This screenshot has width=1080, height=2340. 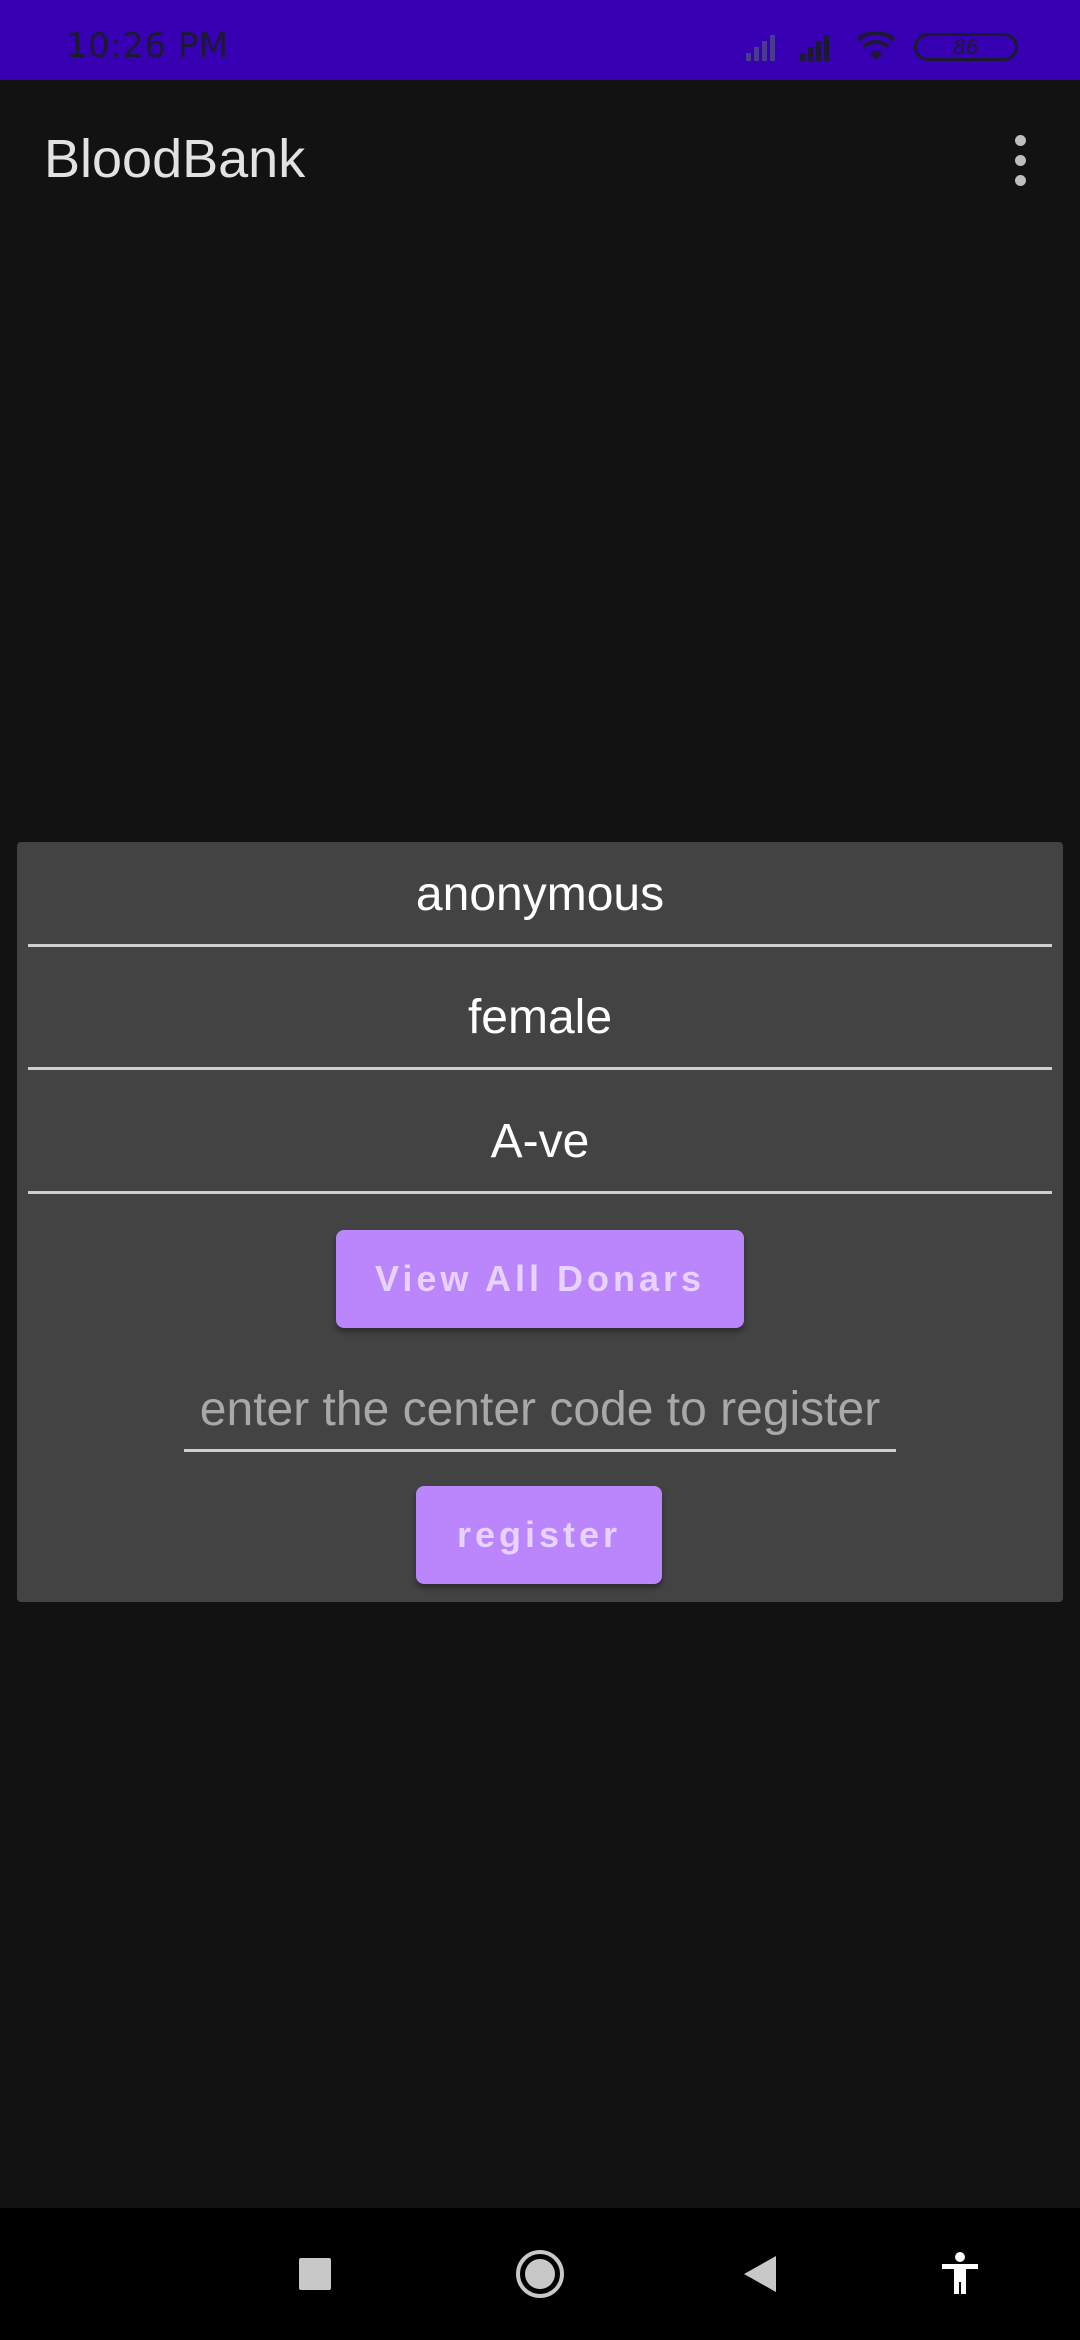 What do you see at coordinates (876, 46) in the screenshot?
I see `wifi-icon` at bounding box center [876, 46].